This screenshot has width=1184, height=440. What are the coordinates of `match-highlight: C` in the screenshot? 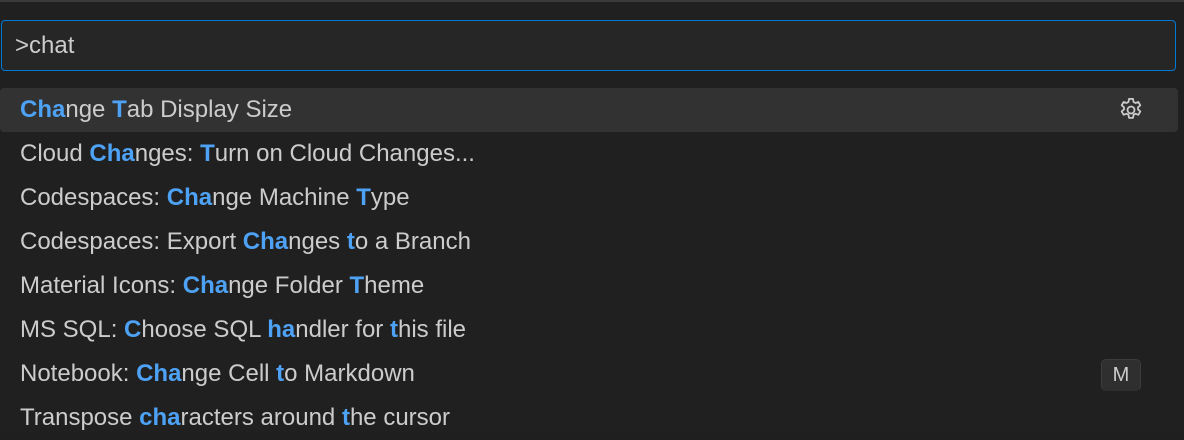 It's located at (133, 329).